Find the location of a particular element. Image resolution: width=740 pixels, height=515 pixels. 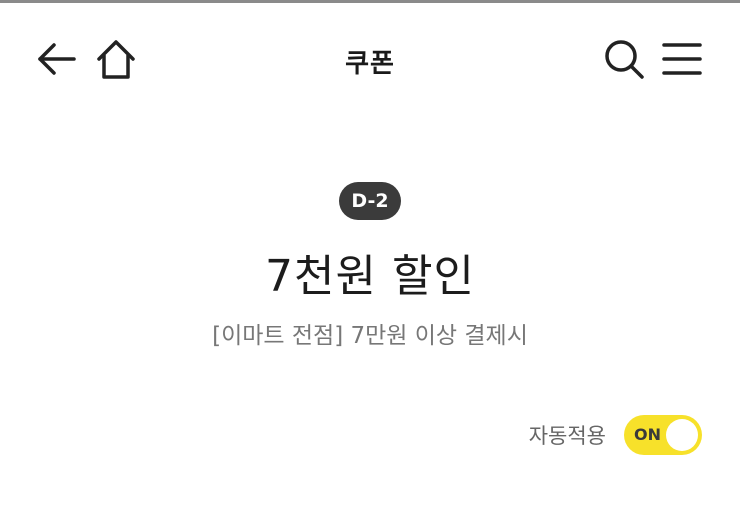

dday-badge: D-2 is located at coordinates (370, 201).